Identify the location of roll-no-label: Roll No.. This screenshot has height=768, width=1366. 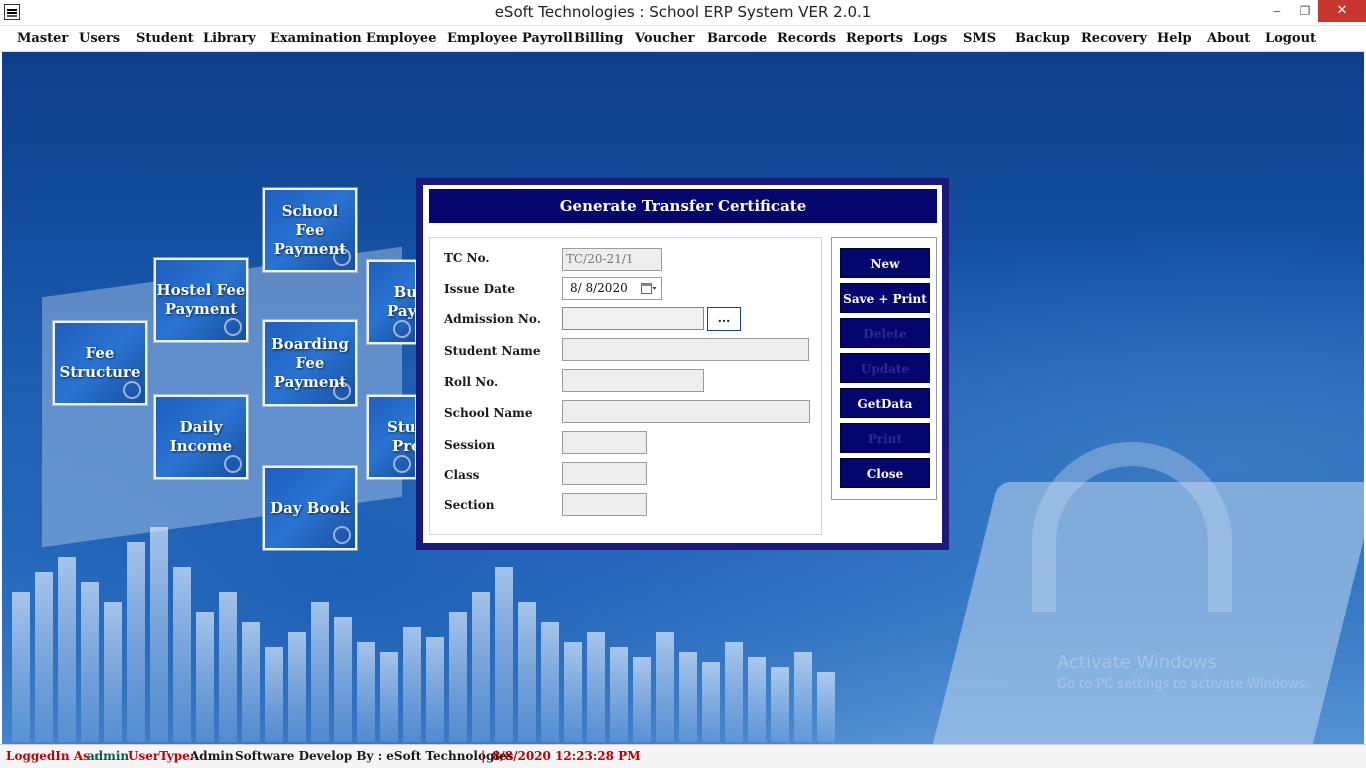
(471, 382).